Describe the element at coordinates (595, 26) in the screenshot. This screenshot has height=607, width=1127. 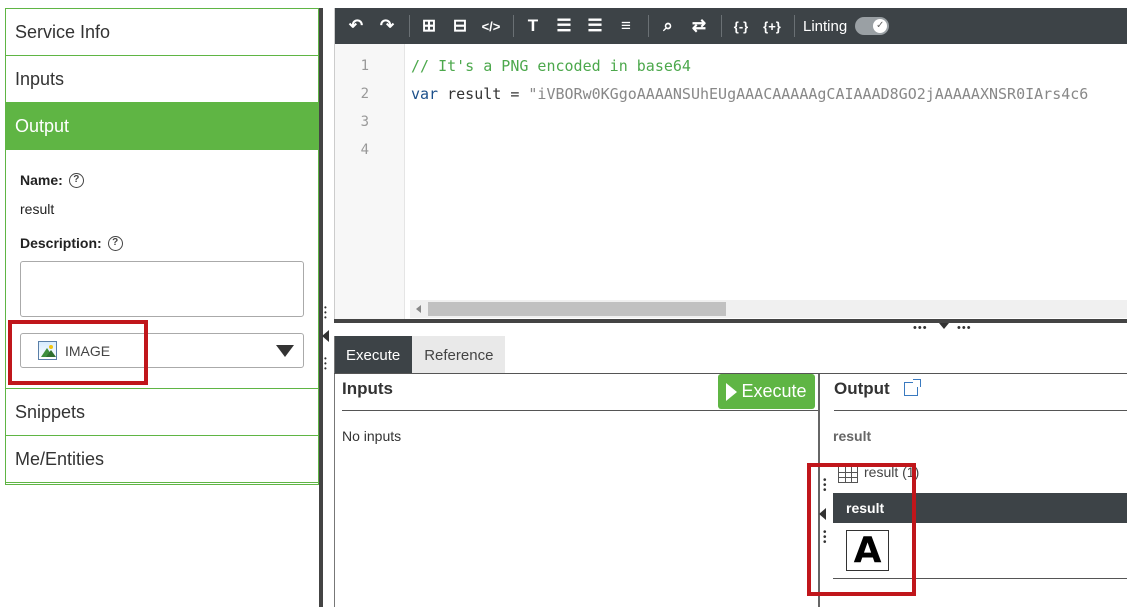
I see `indent-right-icon: ☰` at that location.